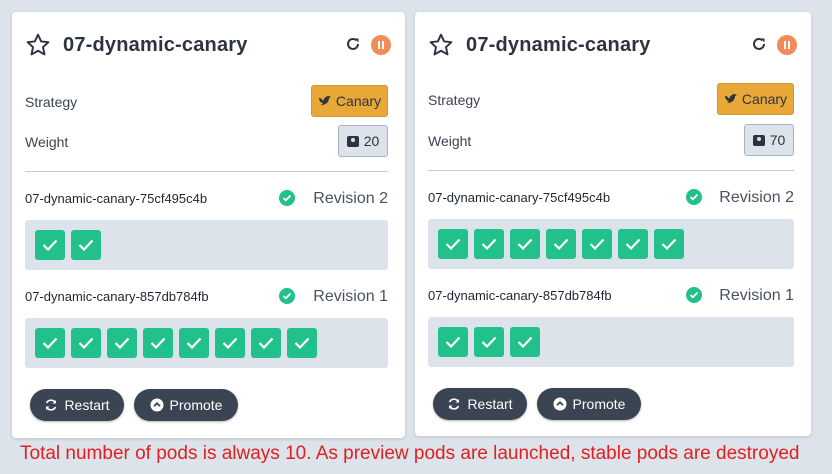 This screenshot has width=832, height=474. Describe the element at coordinates (777, 140) in the screenshot. I see `weight-value: 70` at that location.